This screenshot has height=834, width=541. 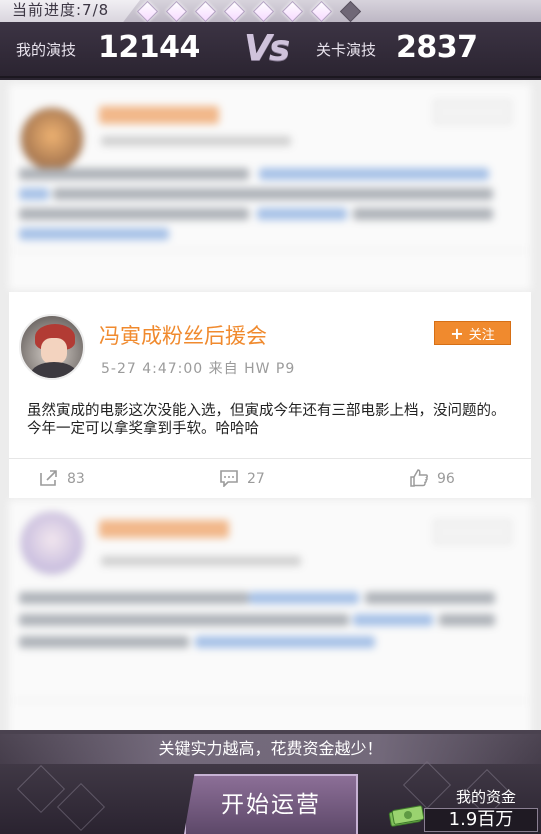 I want to click on my-money-label: 我的资金, so click(x=486, y=797).